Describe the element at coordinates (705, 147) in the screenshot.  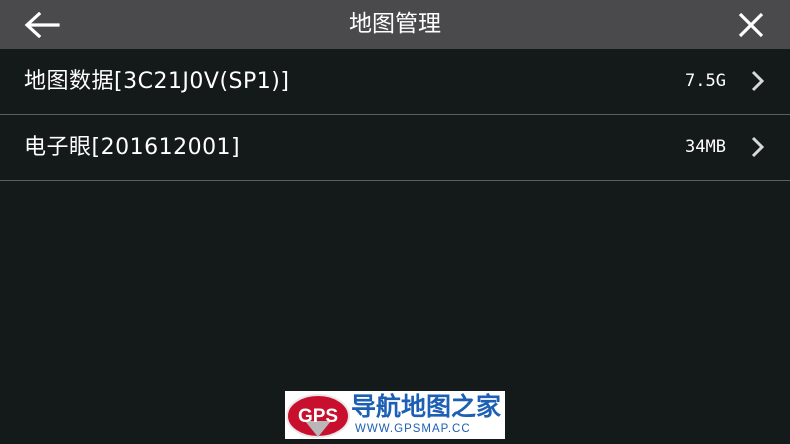
I see `list-item-size: 34MB` at that location.